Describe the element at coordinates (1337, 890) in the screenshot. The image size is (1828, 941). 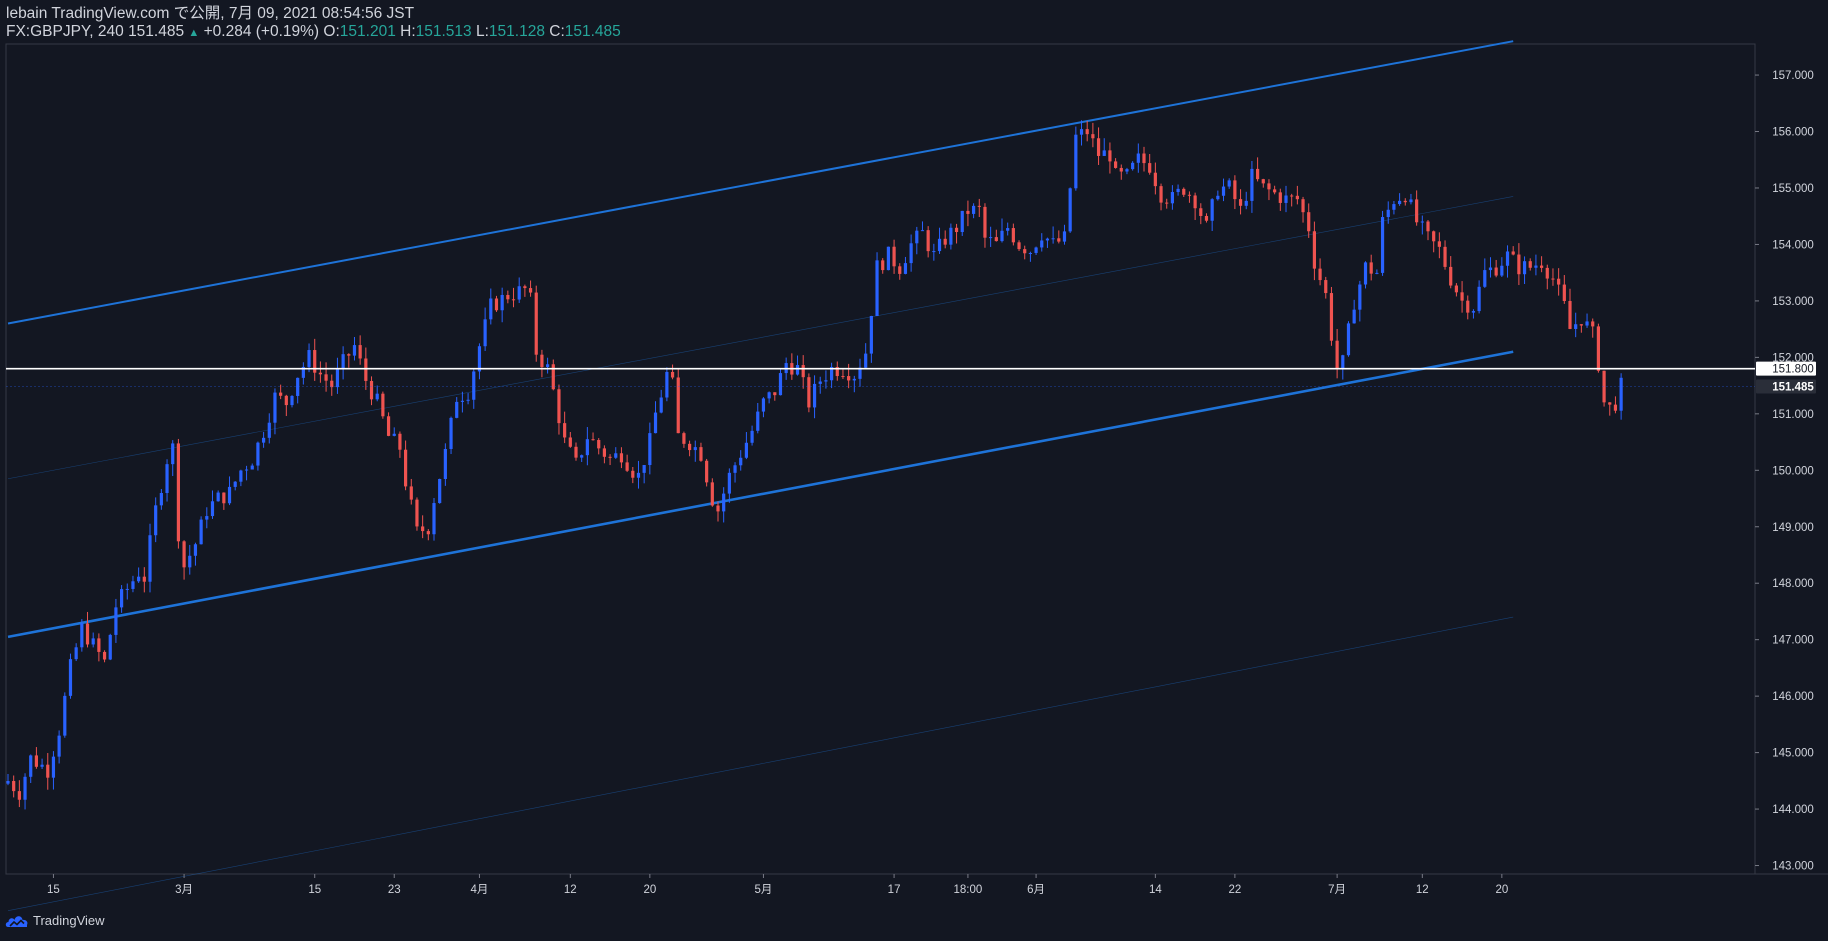
I see `time-tick-label: 7月` at that location.